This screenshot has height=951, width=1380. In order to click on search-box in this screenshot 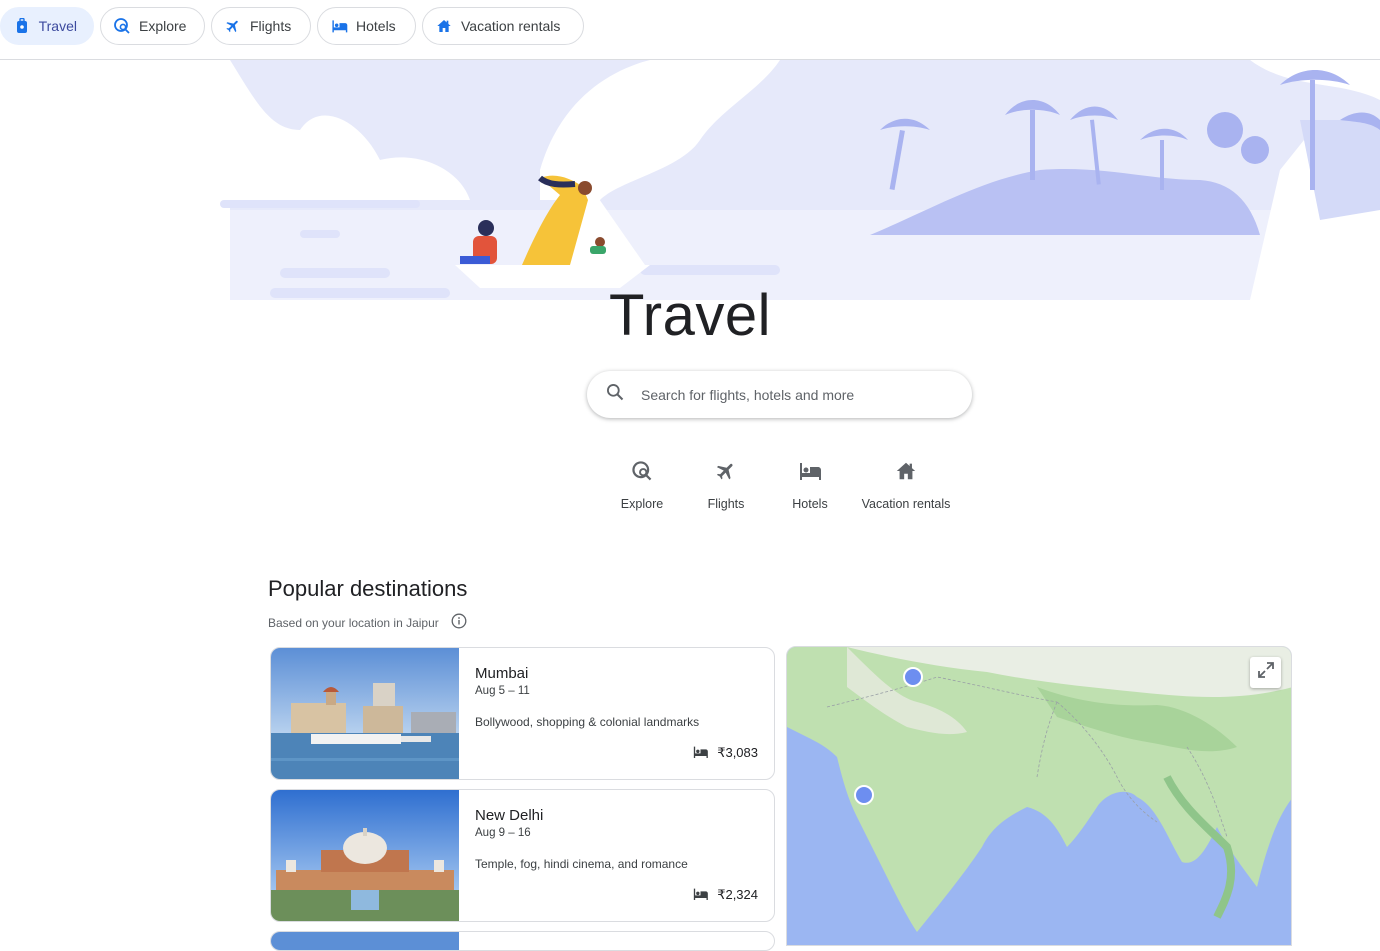, I will do `click(779, 394)`.